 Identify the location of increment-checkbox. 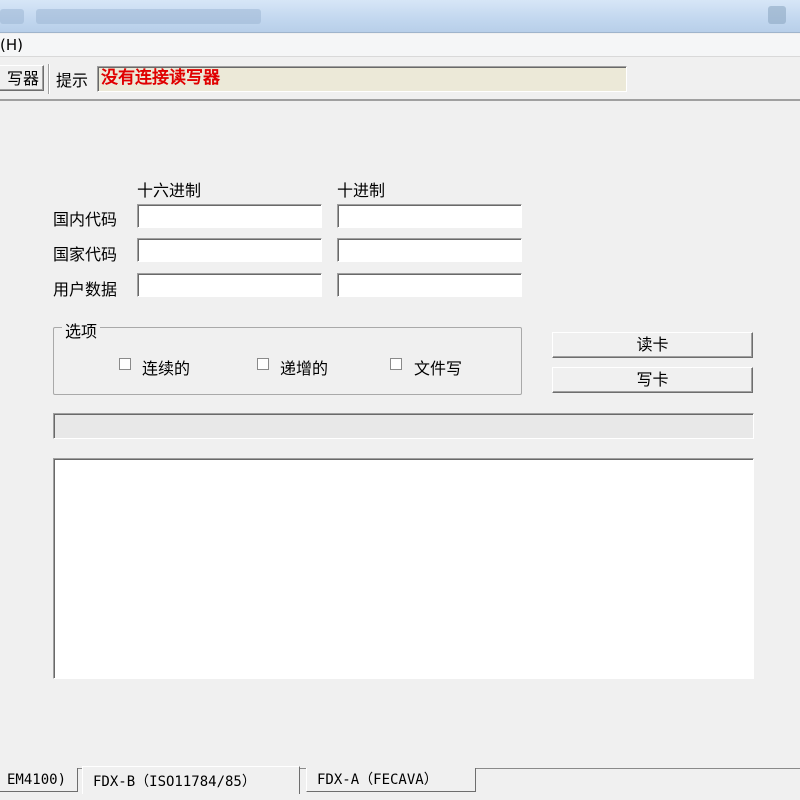
(263, 364).